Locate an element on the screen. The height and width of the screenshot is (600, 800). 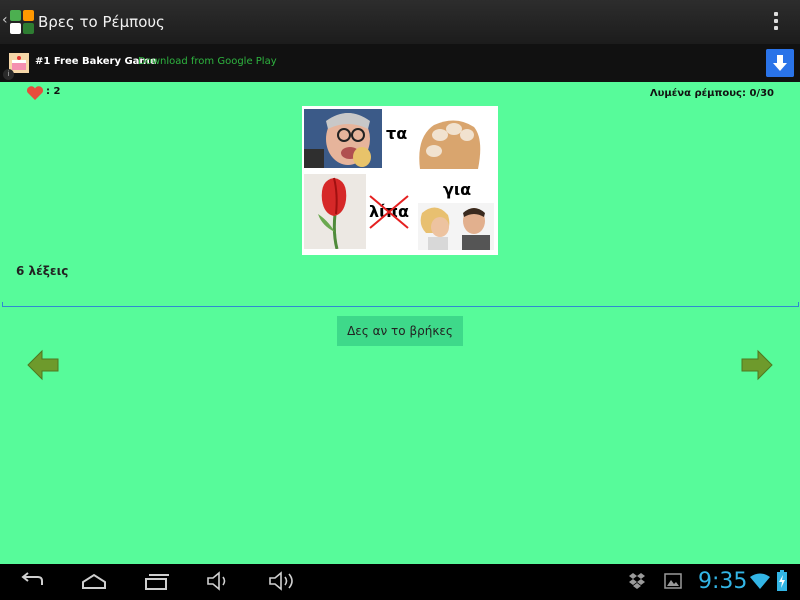
ad-info-icon: i is located at coordinates (8, 74).